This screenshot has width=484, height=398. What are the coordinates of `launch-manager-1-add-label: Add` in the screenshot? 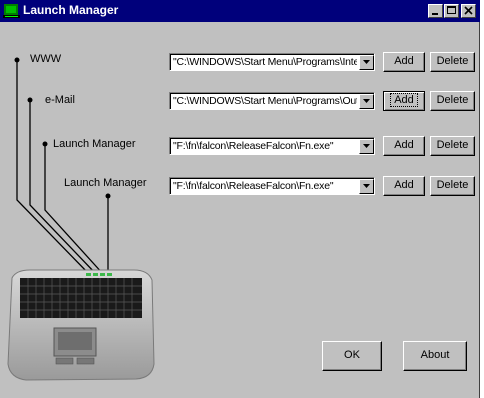 It's located at (404, 145).